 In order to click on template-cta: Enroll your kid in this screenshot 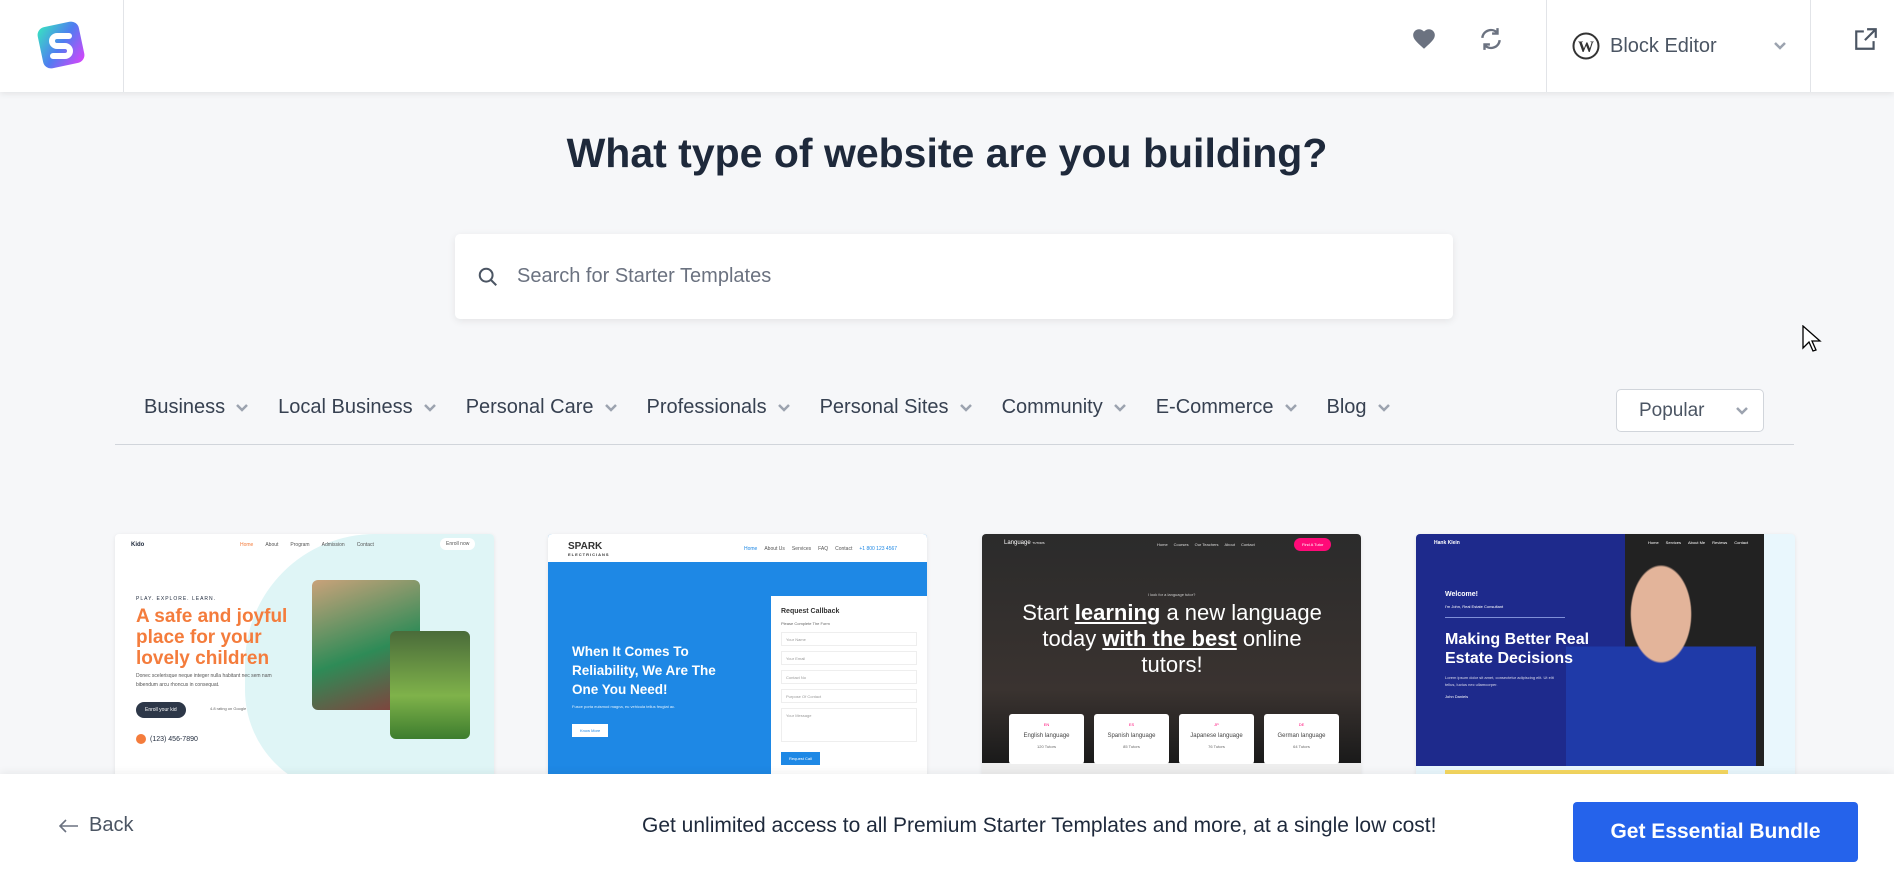, I will do `click(161, 710)`.